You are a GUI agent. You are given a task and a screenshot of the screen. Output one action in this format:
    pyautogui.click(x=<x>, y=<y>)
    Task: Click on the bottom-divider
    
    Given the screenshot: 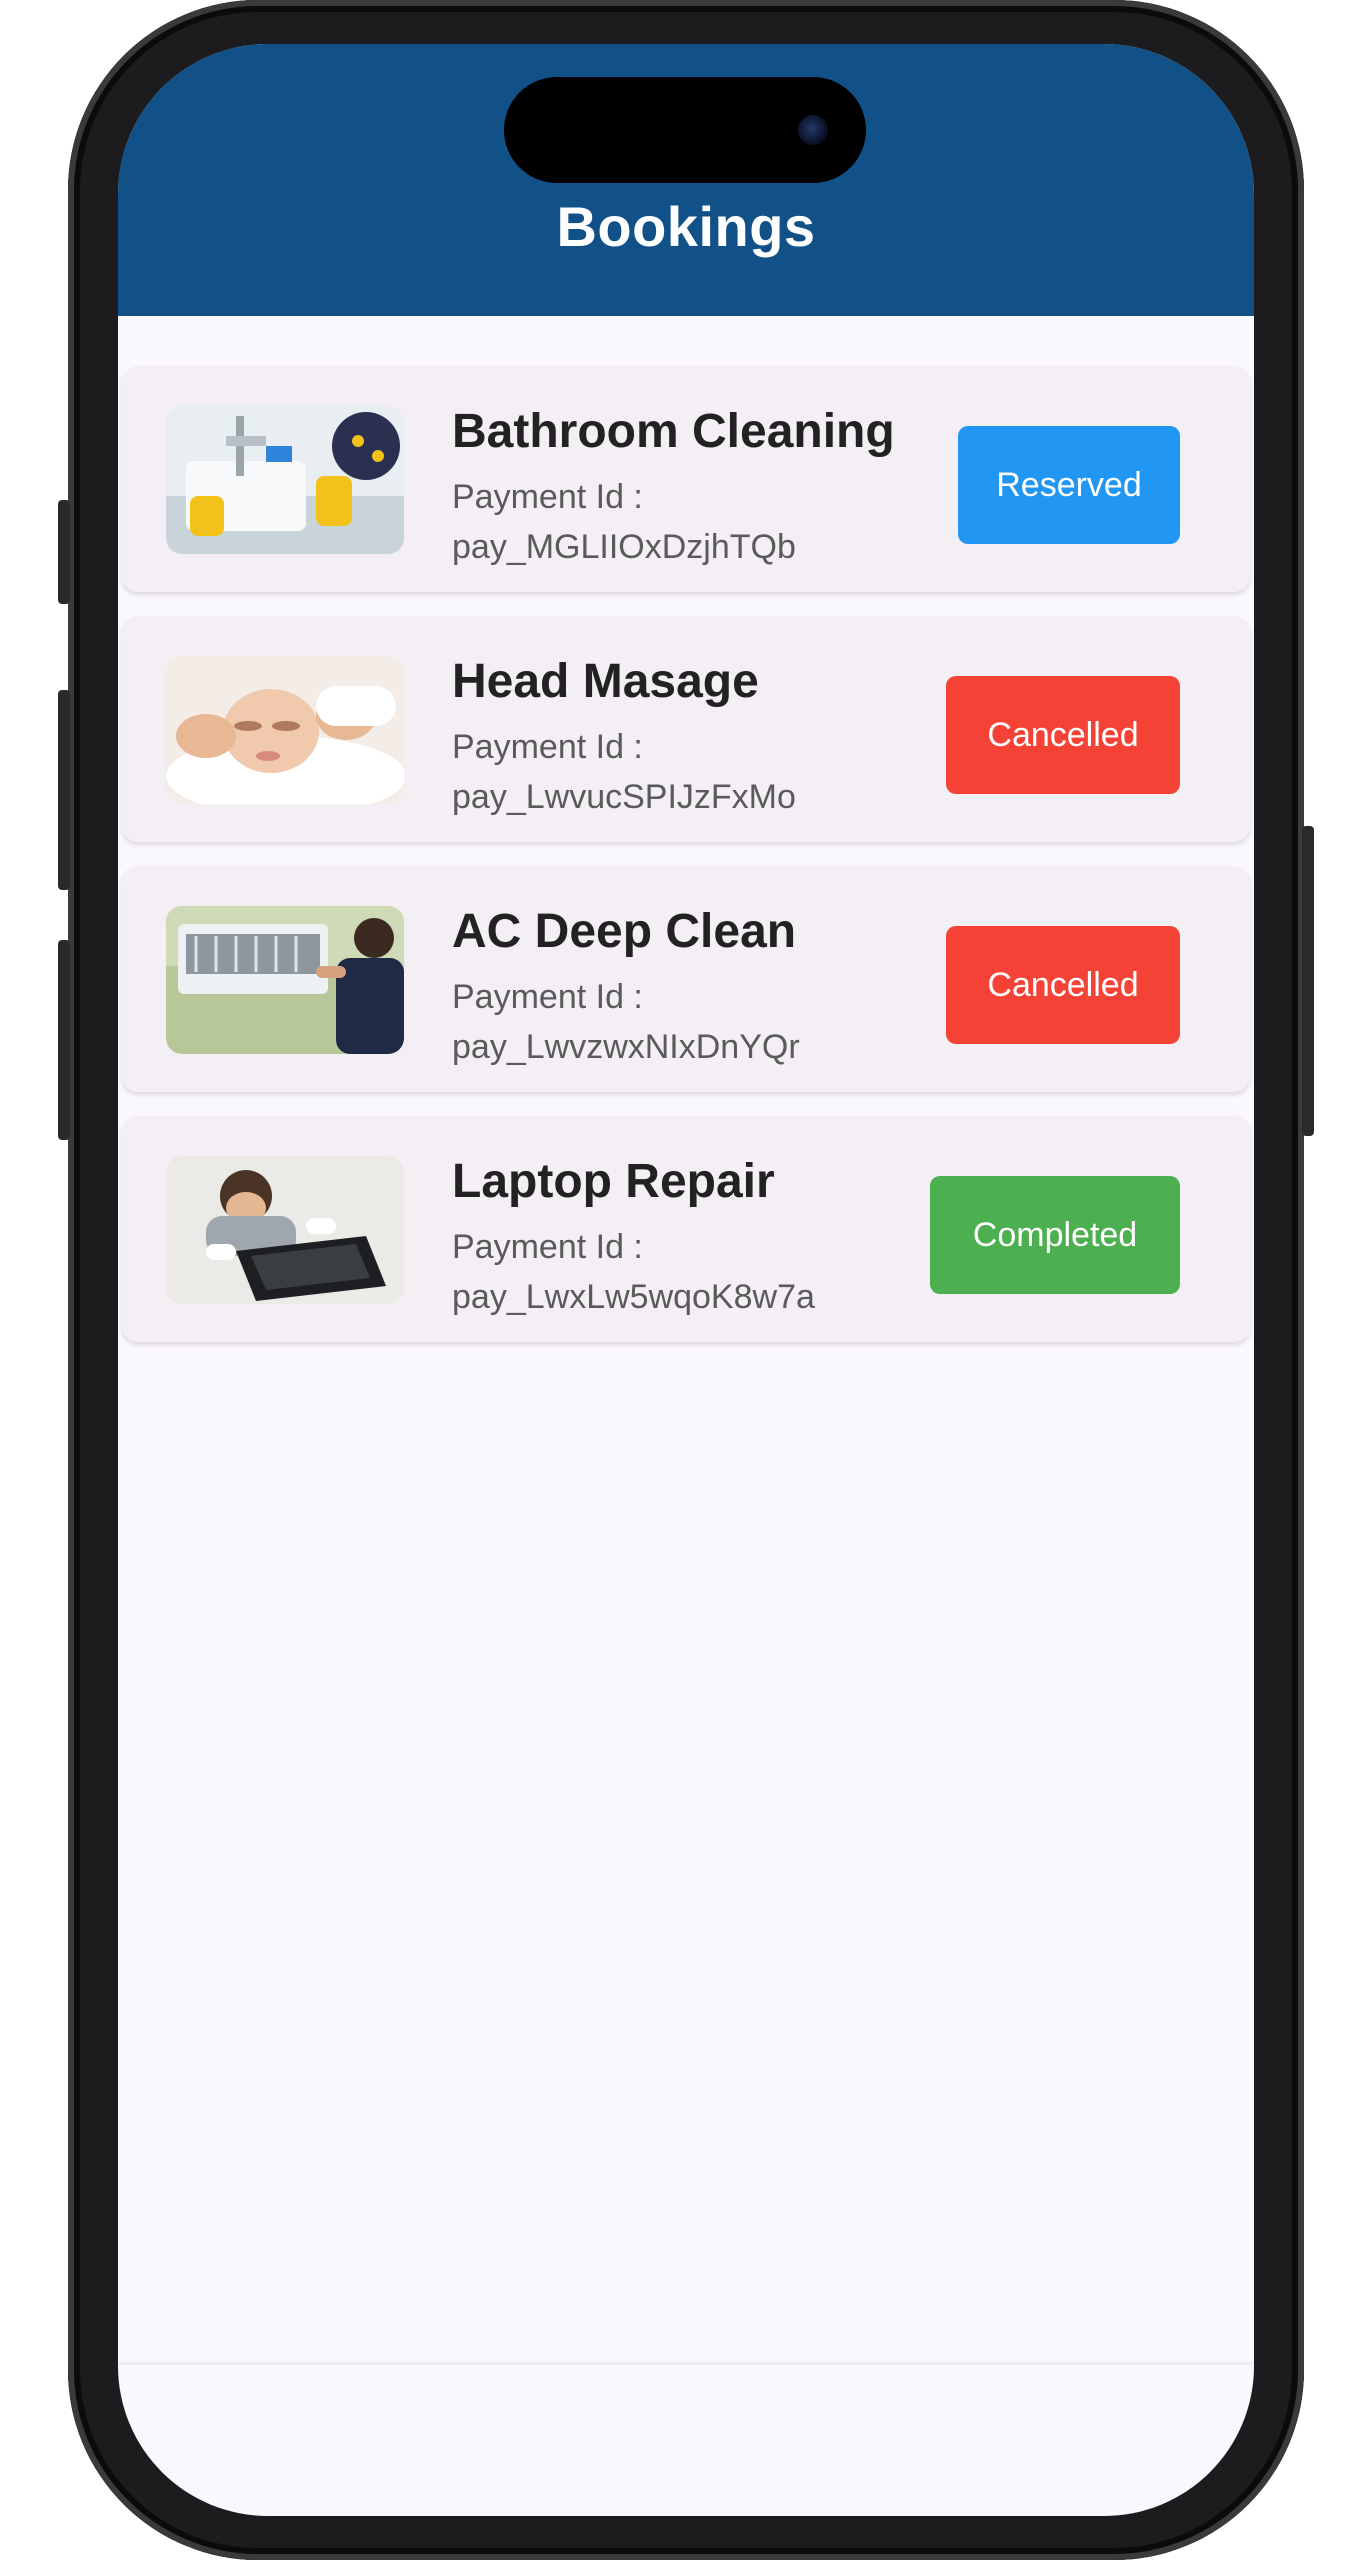 What is the action you would take?
    pyautogui.click(x=686, y=2363)
    